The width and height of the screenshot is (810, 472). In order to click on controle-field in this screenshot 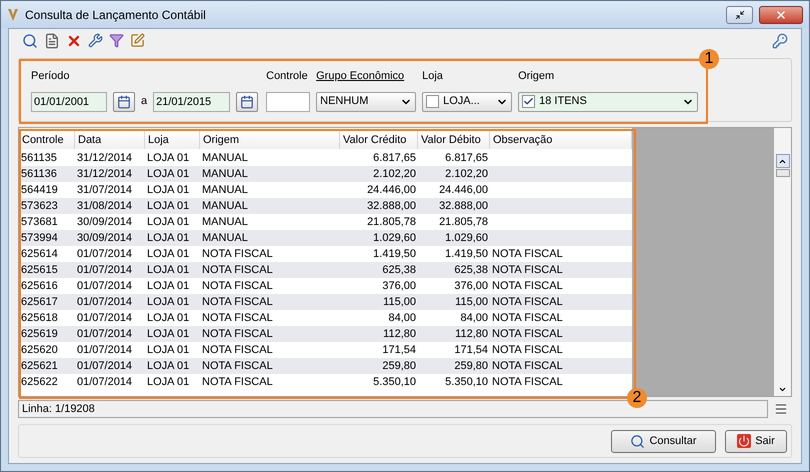, I will do `click(288, 102)`.